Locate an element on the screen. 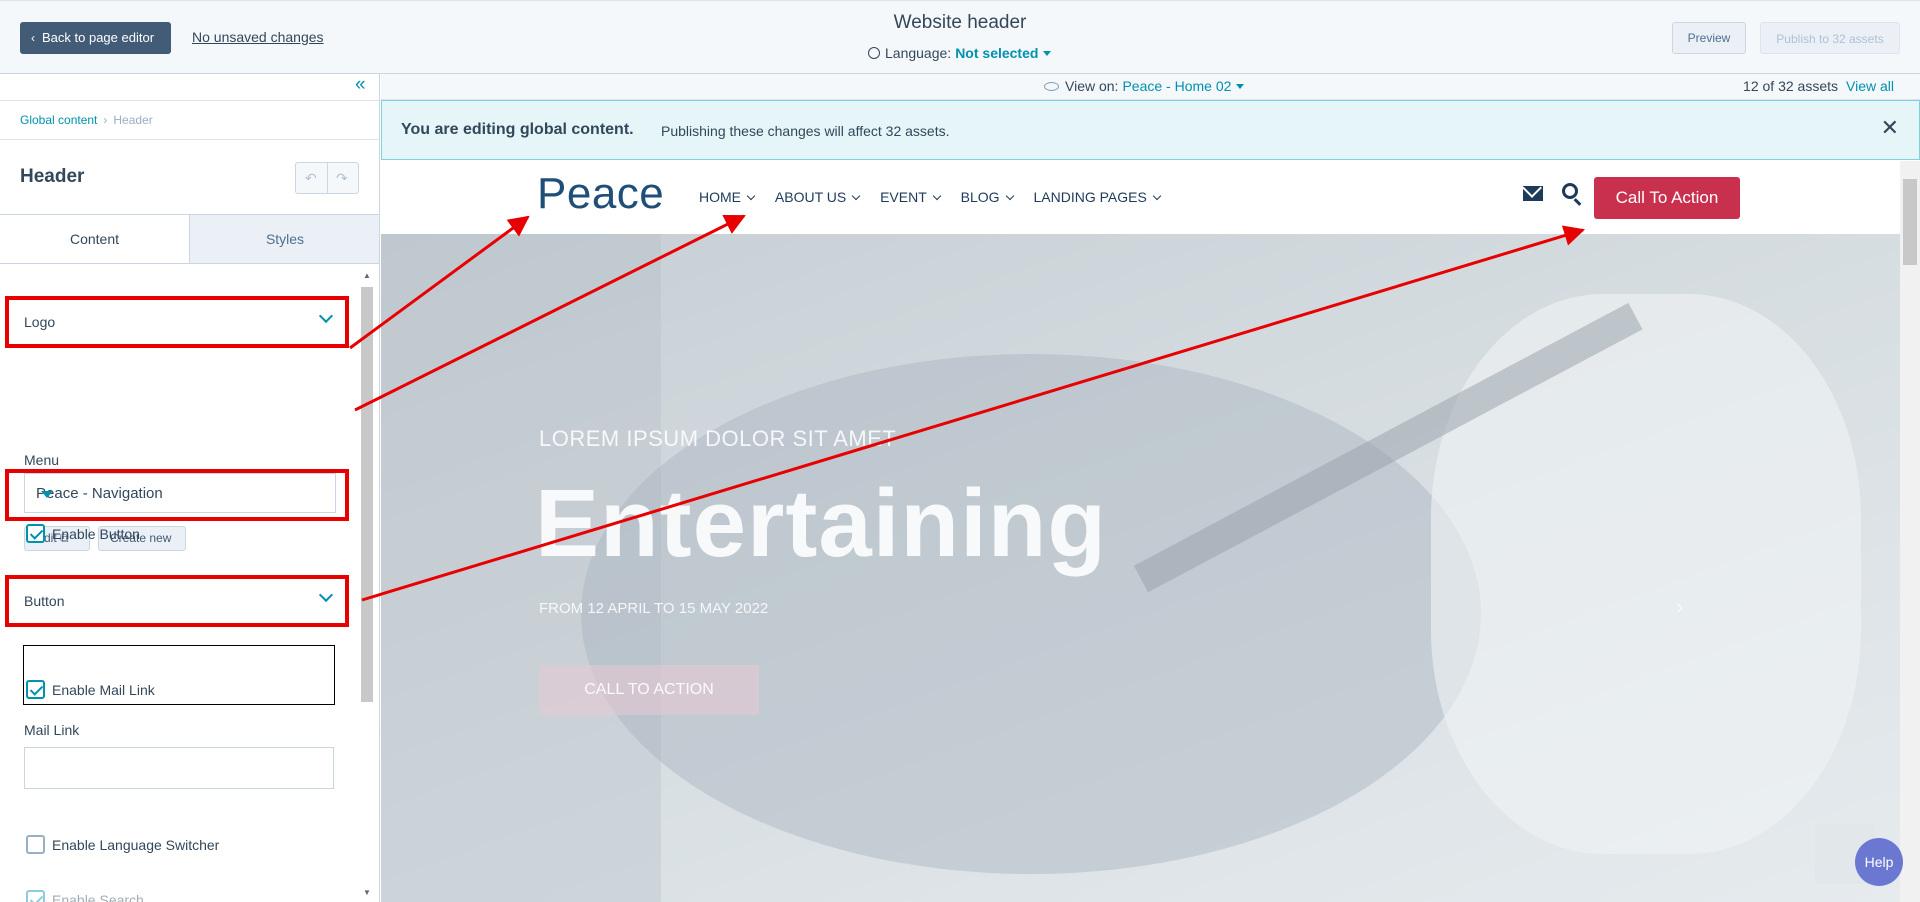  site-navigation: HOME ABOUT US EVENT BLOG LANDING PAGES is located at coordinates (938, 197).